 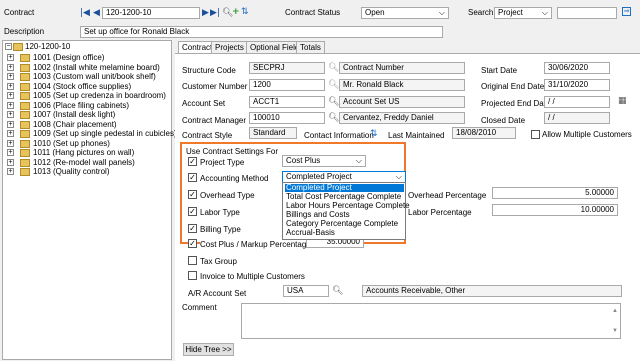 What do you see at coordinates (499, 70) in the screenshot?
I see `start-date-label: Start Date` at bounding box center [499, 70].